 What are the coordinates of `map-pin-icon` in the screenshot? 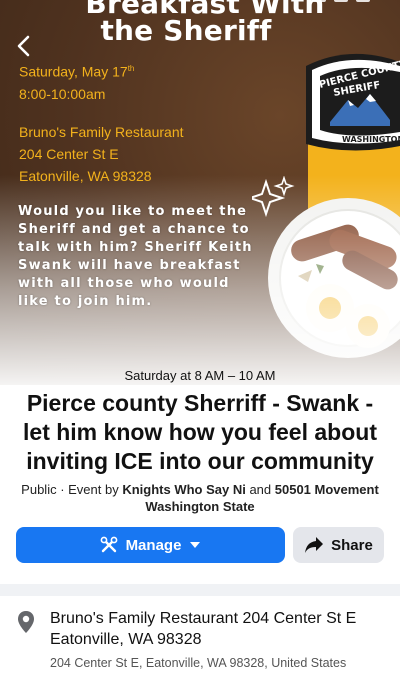 It's located at (26, 622).